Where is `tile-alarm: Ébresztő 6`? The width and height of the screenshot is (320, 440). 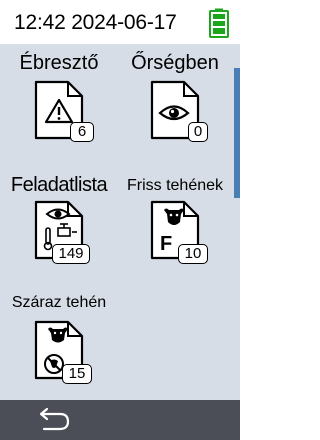 tile-alarm: Ébresztő 6 is located at coordinates (59, 99).